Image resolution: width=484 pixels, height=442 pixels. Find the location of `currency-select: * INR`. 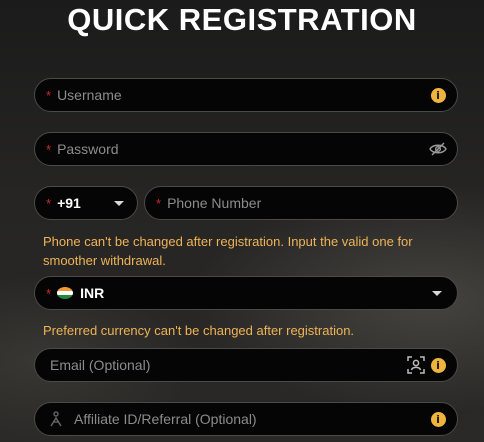

currency-select: * INR is located at coordinates (246, 293).